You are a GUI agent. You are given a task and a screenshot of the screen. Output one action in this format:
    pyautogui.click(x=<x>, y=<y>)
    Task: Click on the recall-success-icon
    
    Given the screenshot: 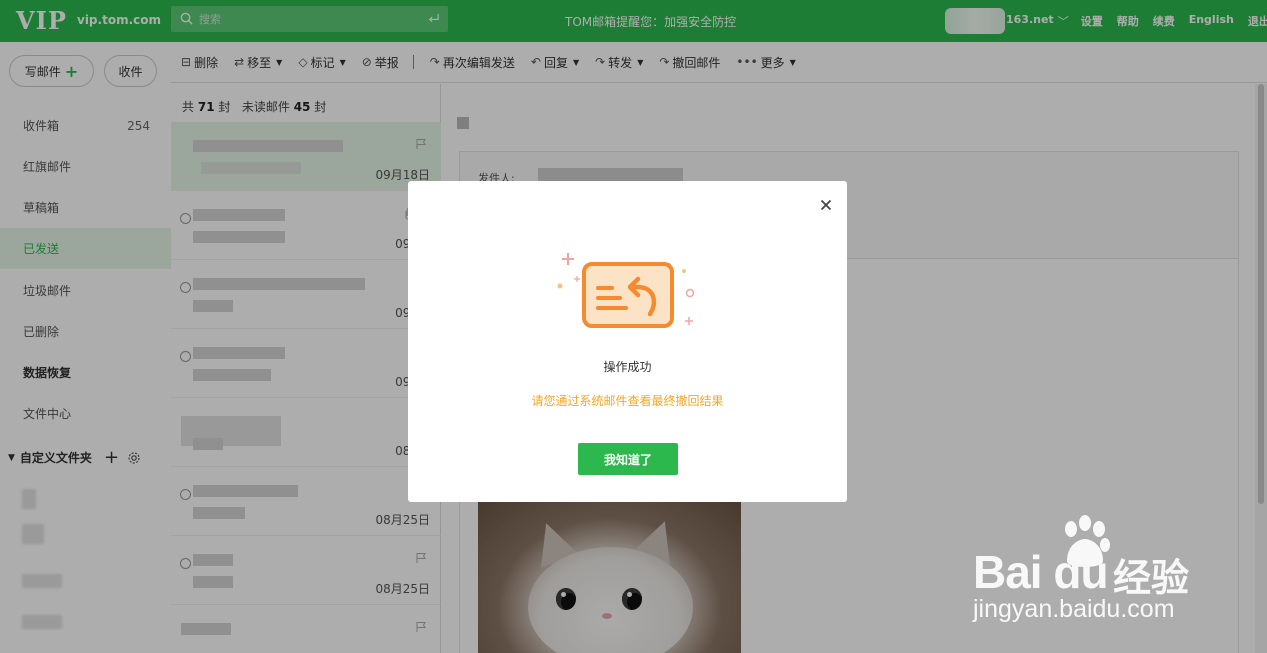 What is the action you would take?
    pyautogui.click(x=626, y=290)
    